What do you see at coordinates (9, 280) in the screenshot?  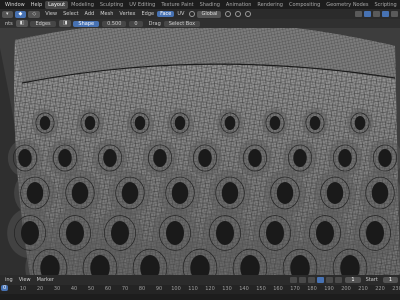 I see `timeline-menu-playback: ing` at bounding box center [9, 280].